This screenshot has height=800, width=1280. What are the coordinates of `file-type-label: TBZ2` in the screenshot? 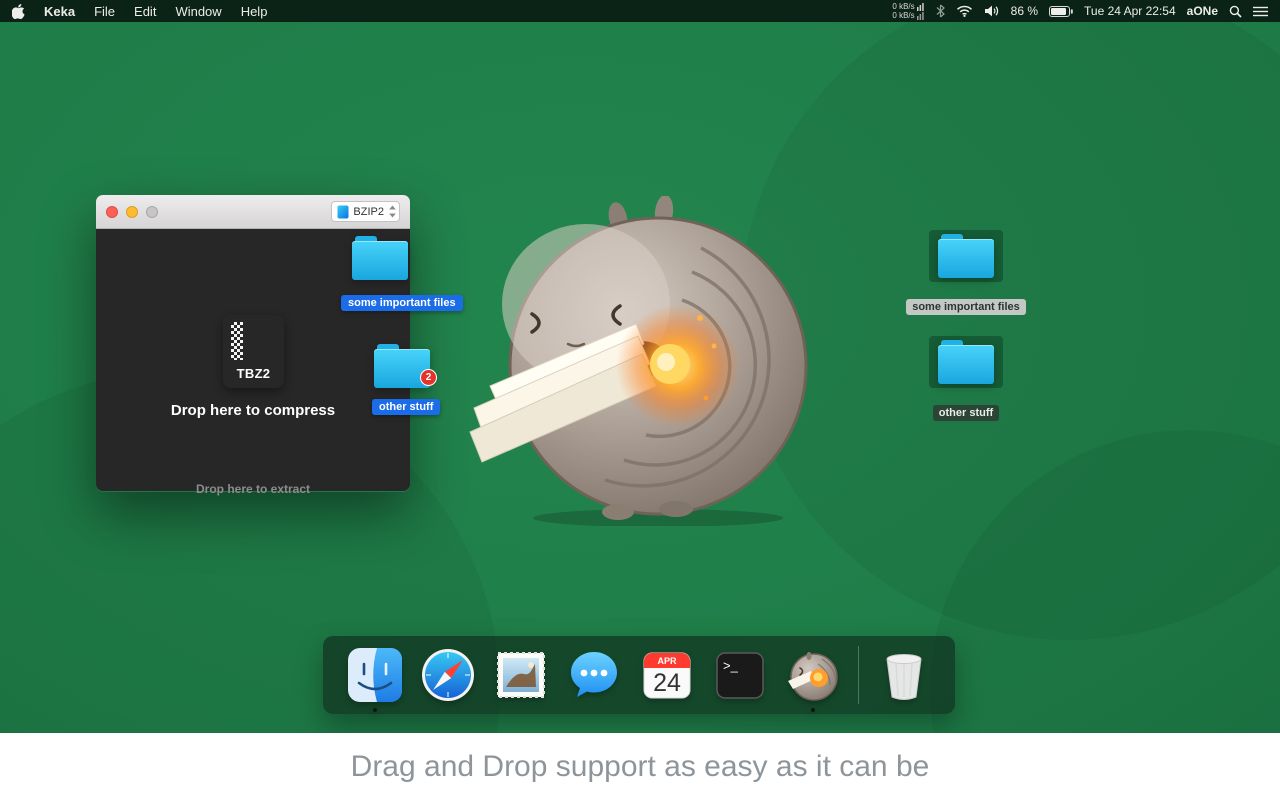 It's located at (253, 373).